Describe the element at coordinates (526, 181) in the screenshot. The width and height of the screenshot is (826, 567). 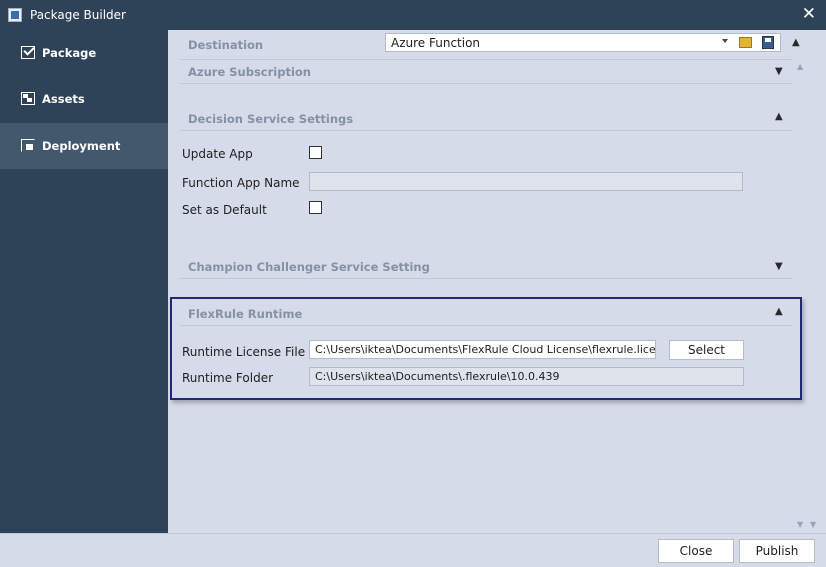
I see `function-app-name-input` at that location.